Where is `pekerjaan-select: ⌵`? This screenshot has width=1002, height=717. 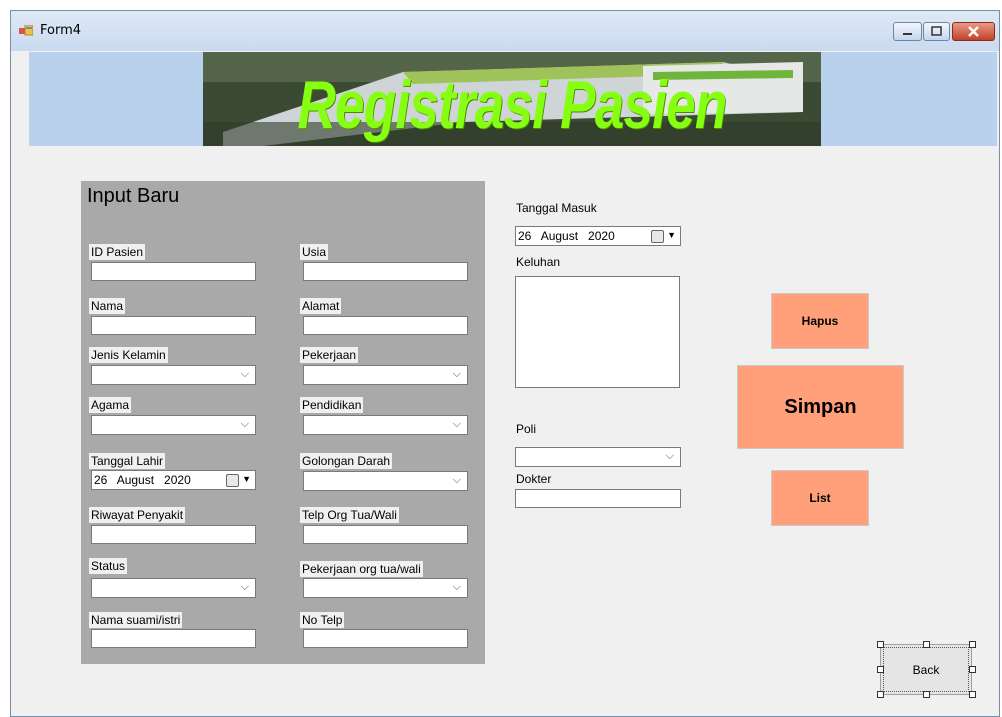 pekerjaan-select: ⌵ is located at coordinates (385, 375).